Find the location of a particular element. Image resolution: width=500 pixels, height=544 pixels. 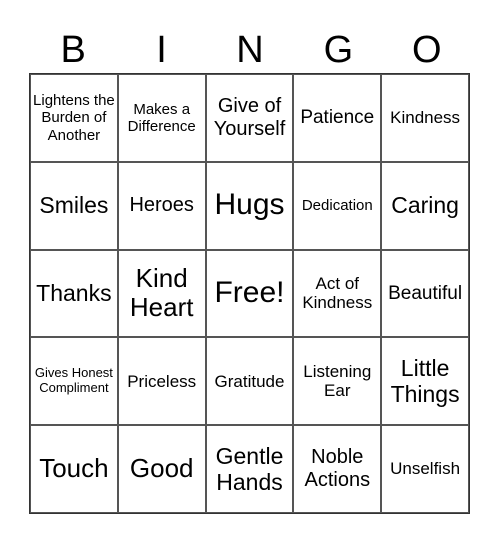

bingo-cell: Gratitude is located at coordinates (249, 381).